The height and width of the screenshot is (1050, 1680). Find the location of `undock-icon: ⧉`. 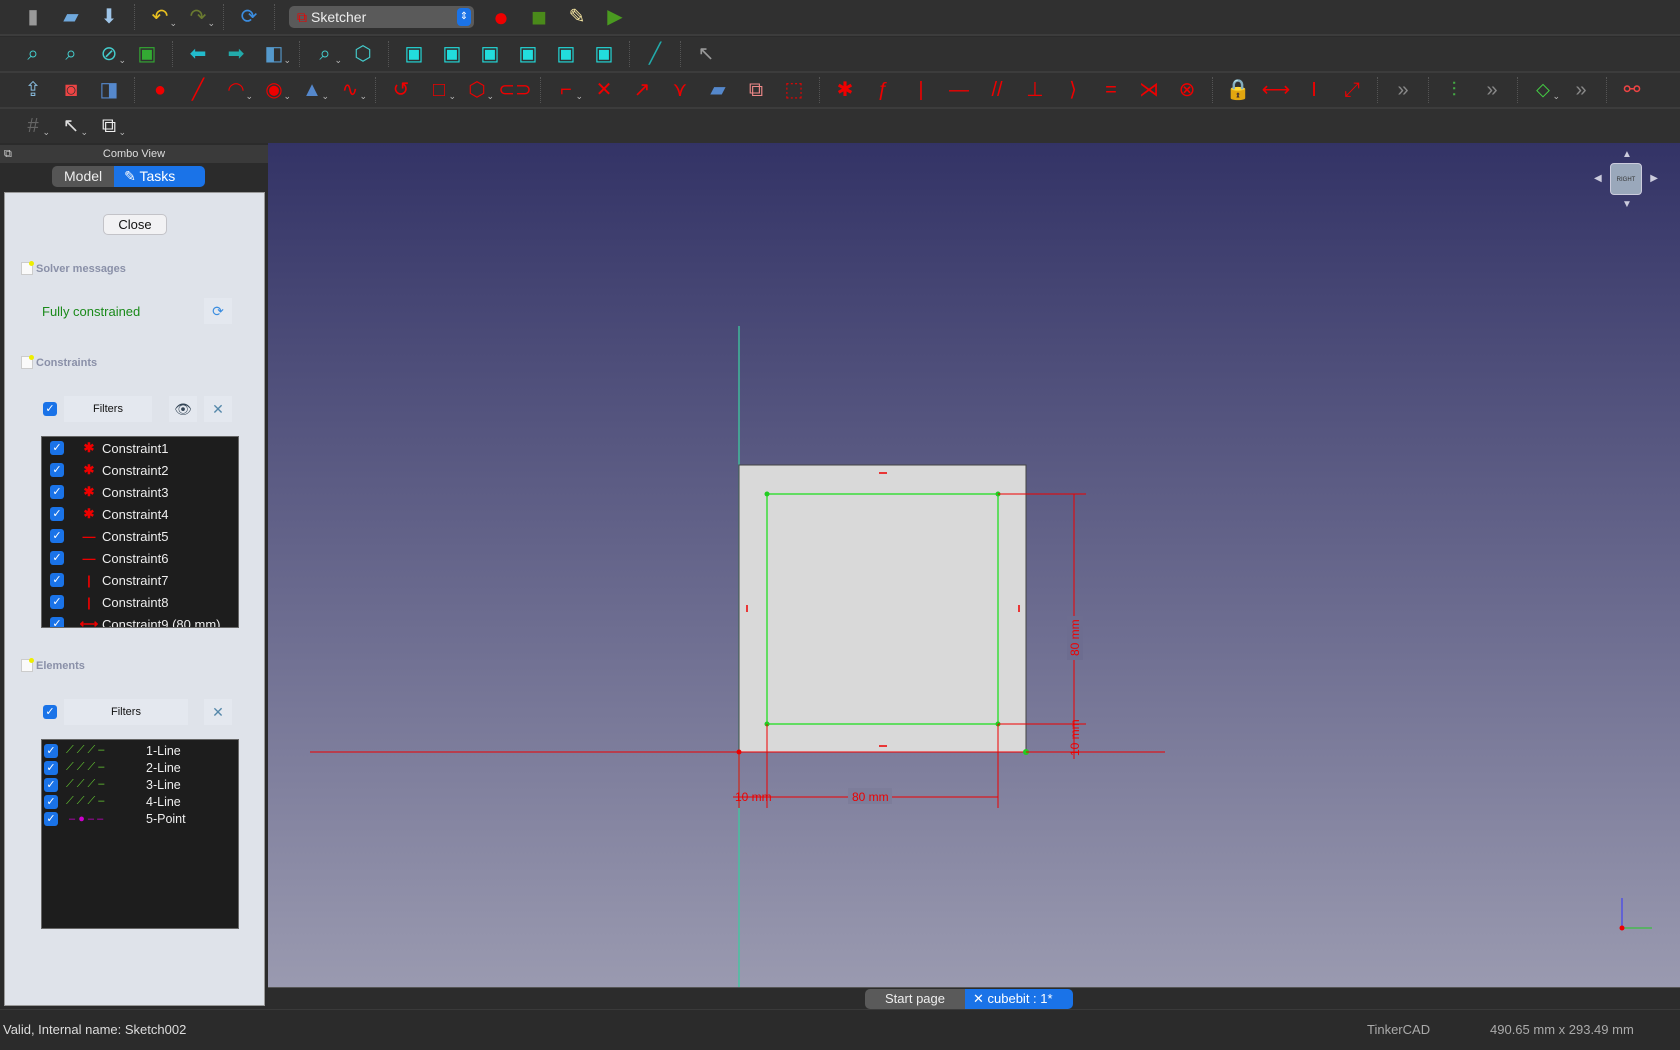

undock-icon: ⧉ is located at coordinates (8, 154).